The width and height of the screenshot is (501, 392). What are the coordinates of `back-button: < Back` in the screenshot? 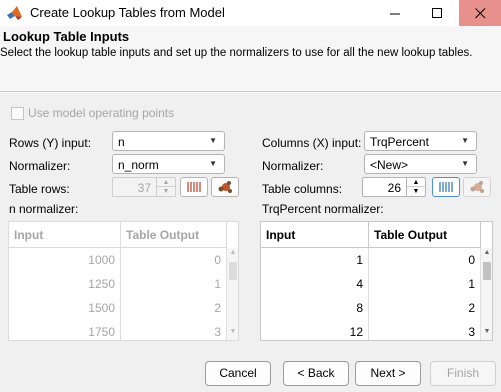 It's located at (316, 373).